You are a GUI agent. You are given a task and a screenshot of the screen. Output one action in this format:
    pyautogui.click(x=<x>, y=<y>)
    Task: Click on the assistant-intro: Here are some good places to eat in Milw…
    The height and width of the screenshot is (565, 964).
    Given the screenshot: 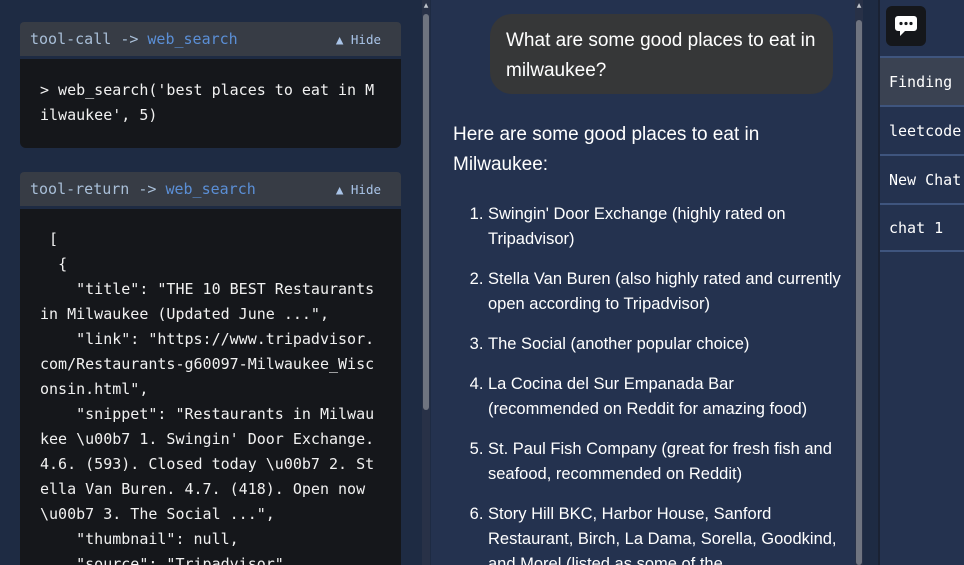 What is the action you would take?
    pyautogui.click(x=606, y=149)
    